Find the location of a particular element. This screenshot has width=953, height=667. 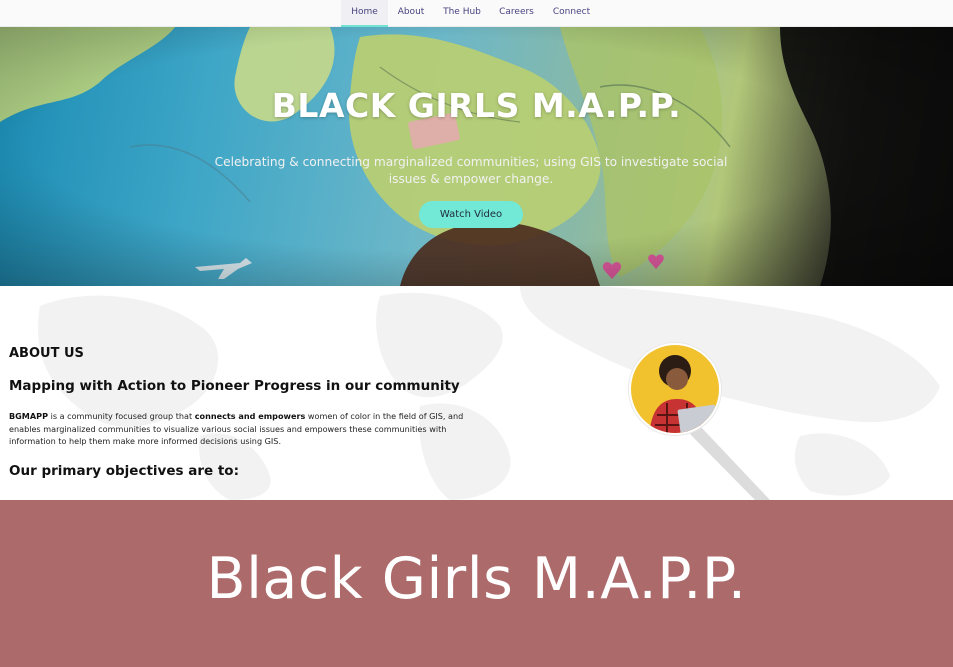

nav-about: About is located at coordinates (411, 13).